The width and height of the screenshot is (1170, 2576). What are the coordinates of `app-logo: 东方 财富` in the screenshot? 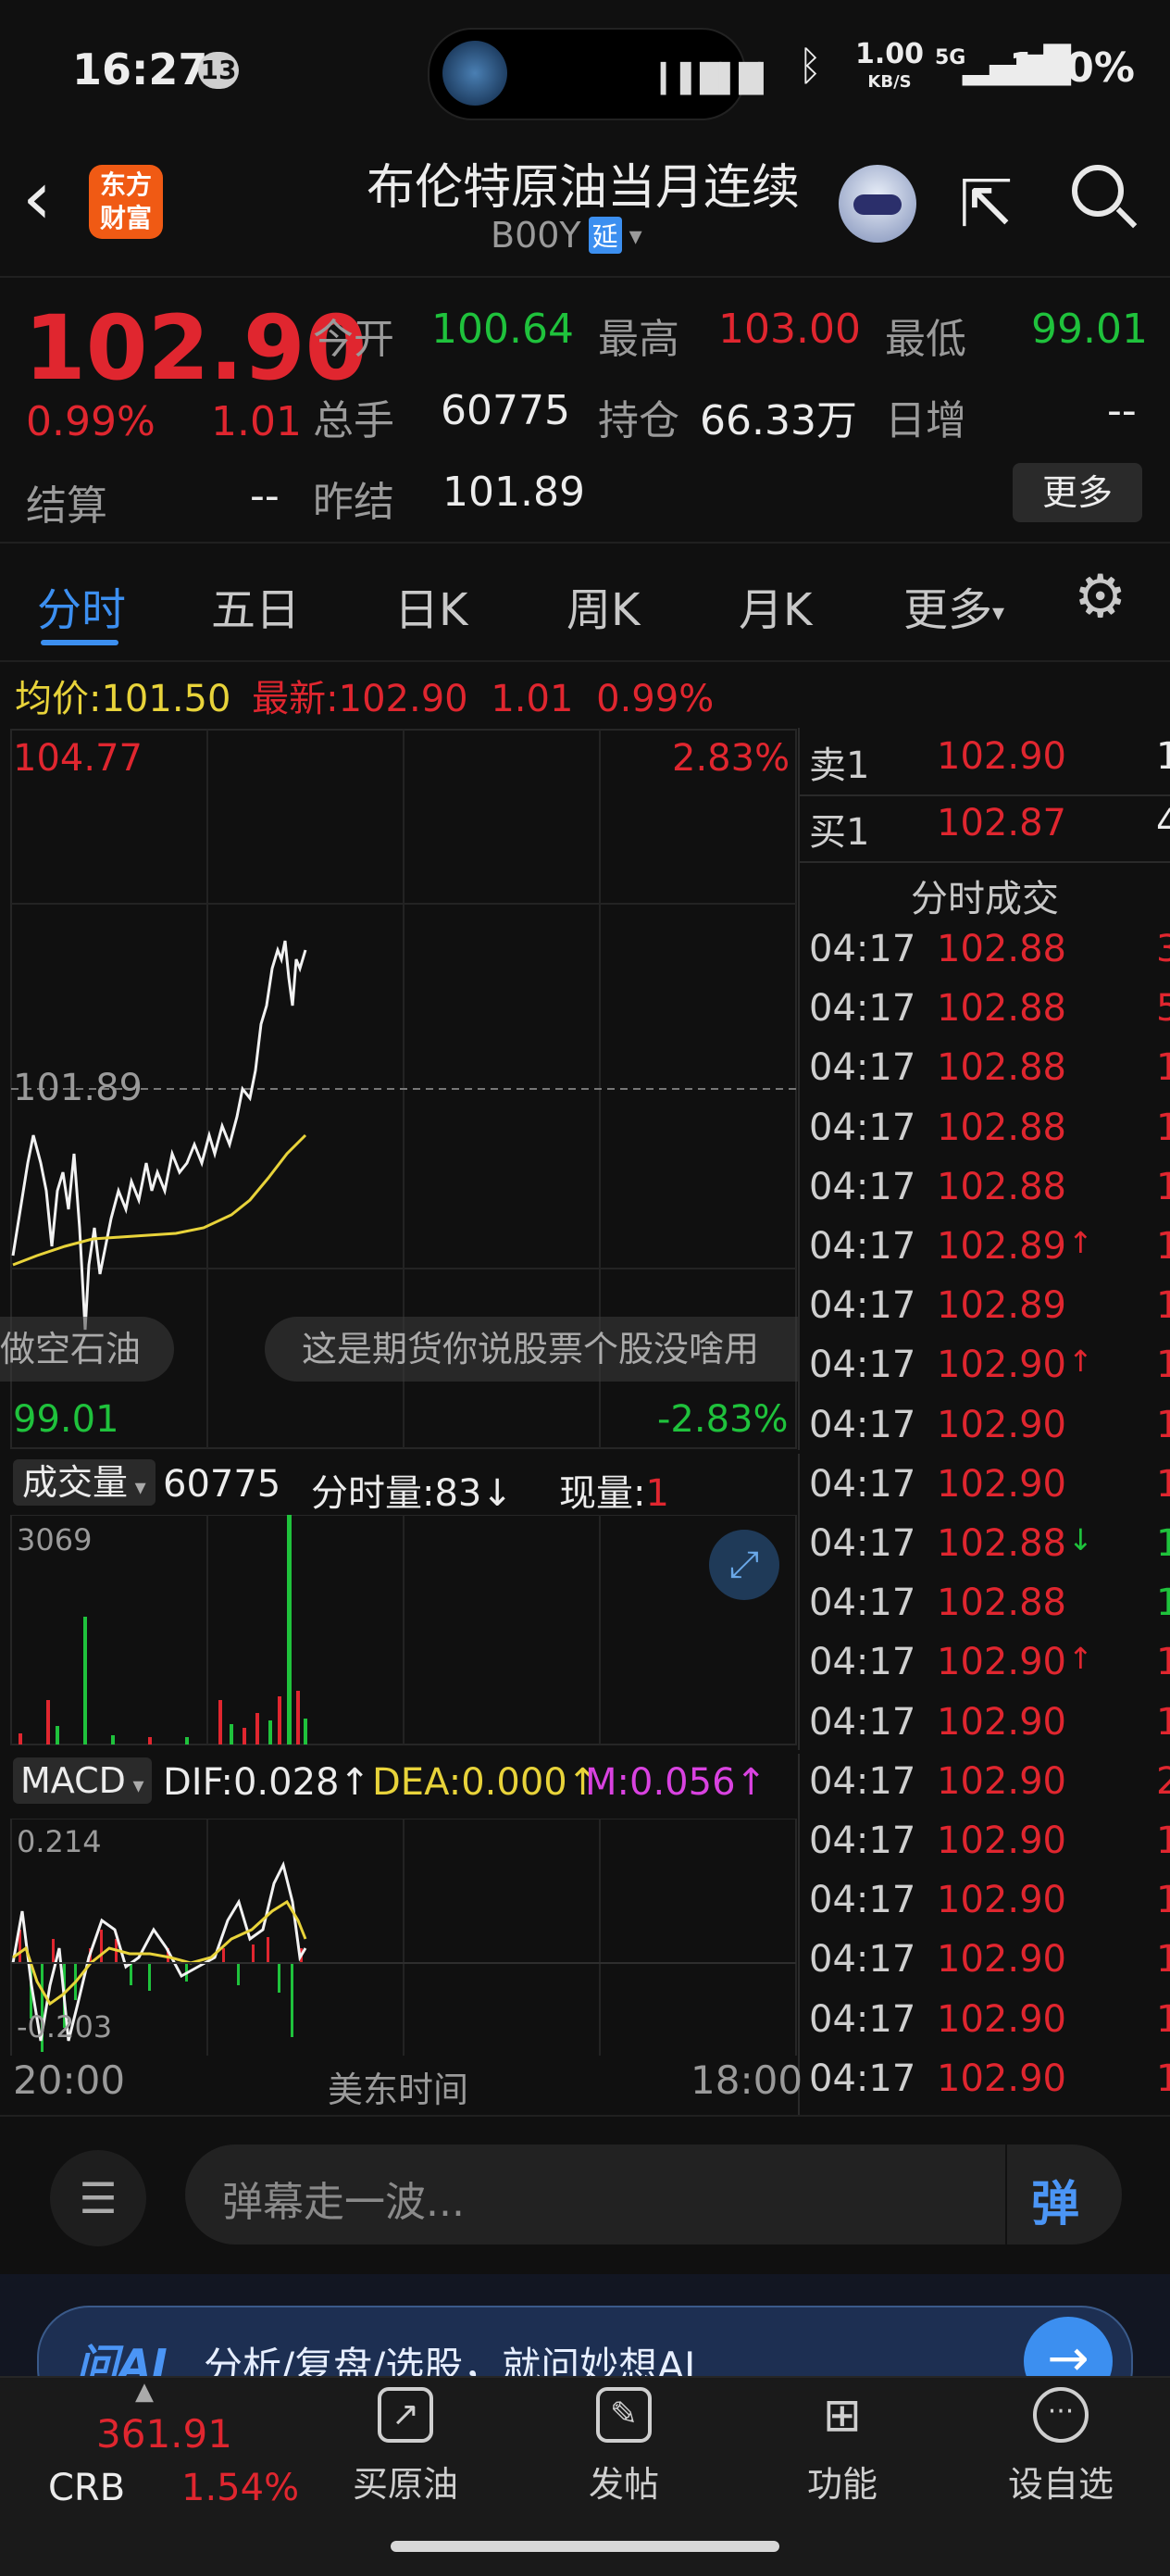 It's located at (126, 202).